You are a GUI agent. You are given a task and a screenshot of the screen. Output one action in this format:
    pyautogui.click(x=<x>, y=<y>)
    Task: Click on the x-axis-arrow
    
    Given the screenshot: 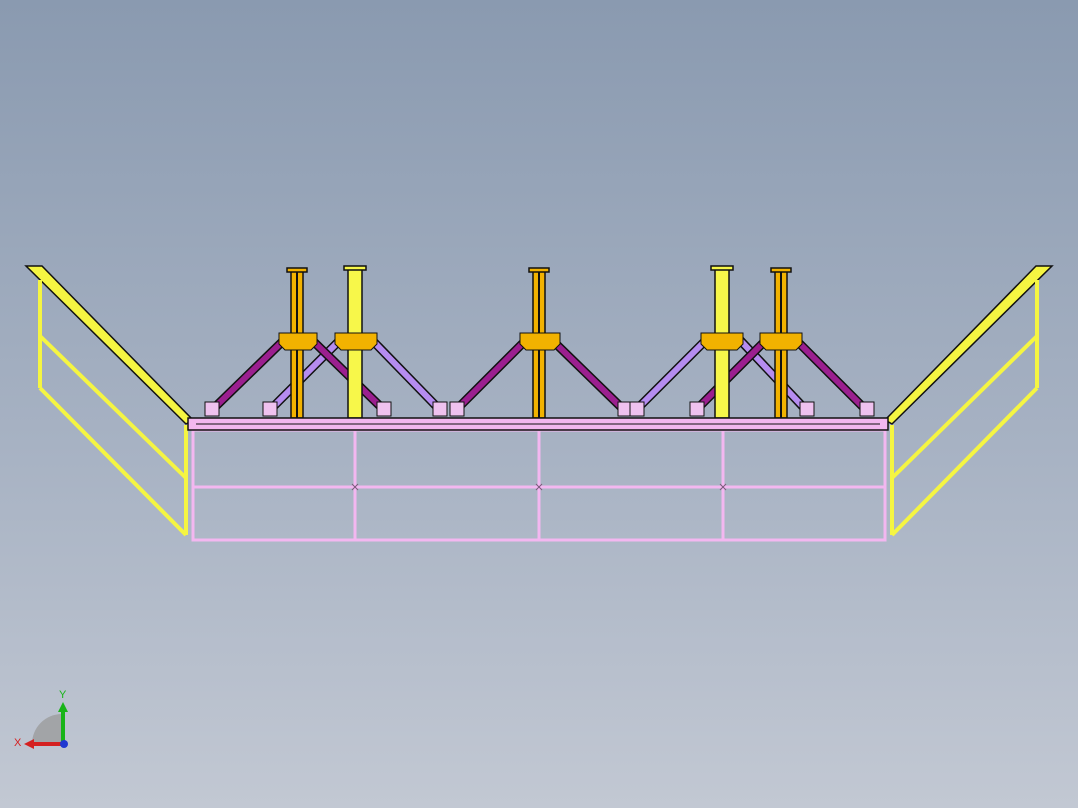 What is the action you would take?
    pyautogui.click(x=29, y=744)
    